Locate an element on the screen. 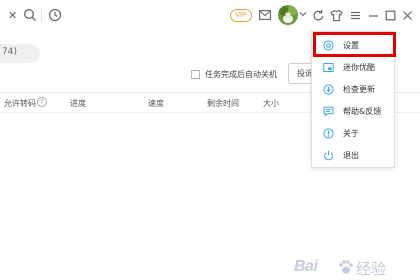 The width and height of the screenshot is (420, 280). auto-shutdown-option: 任务完成后自动关机 is located at coordinates (234, 74).